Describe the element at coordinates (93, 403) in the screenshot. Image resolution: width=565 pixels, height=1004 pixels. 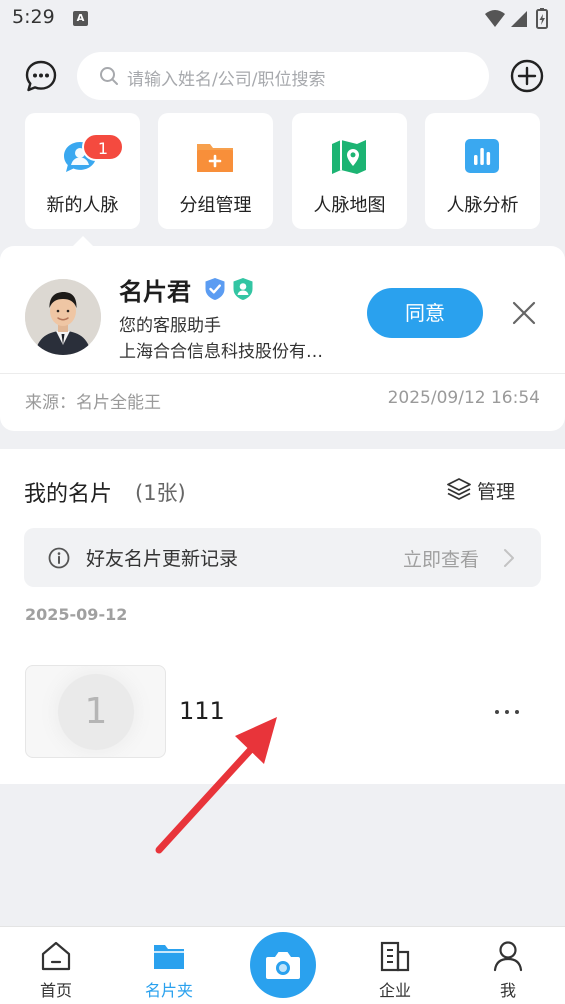
I see `request-source: 来源：名片全能王` at that location.